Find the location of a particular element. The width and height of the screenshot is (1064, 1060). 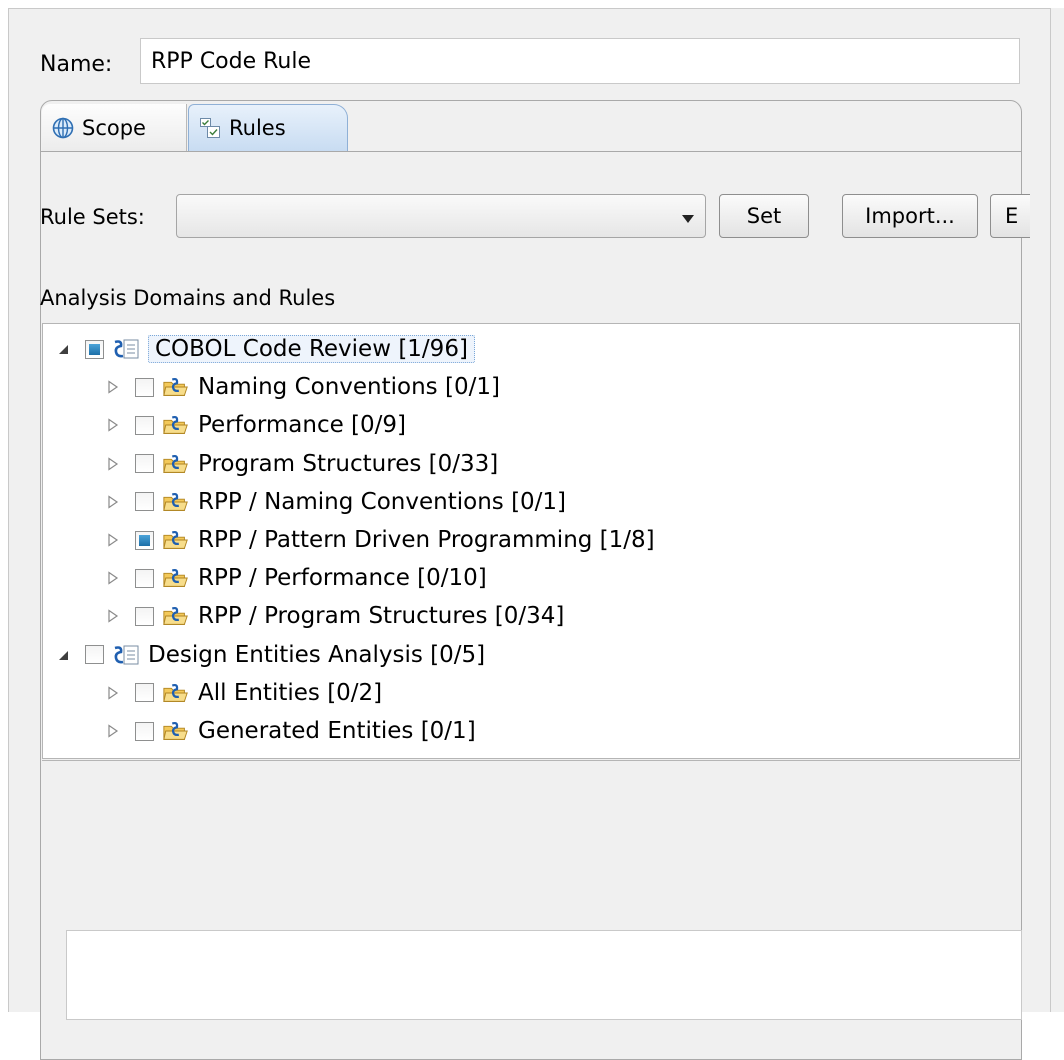

tree-row-label: RPP / Pattern Driven Programming [1/8] is located at coordinates (426, 540).